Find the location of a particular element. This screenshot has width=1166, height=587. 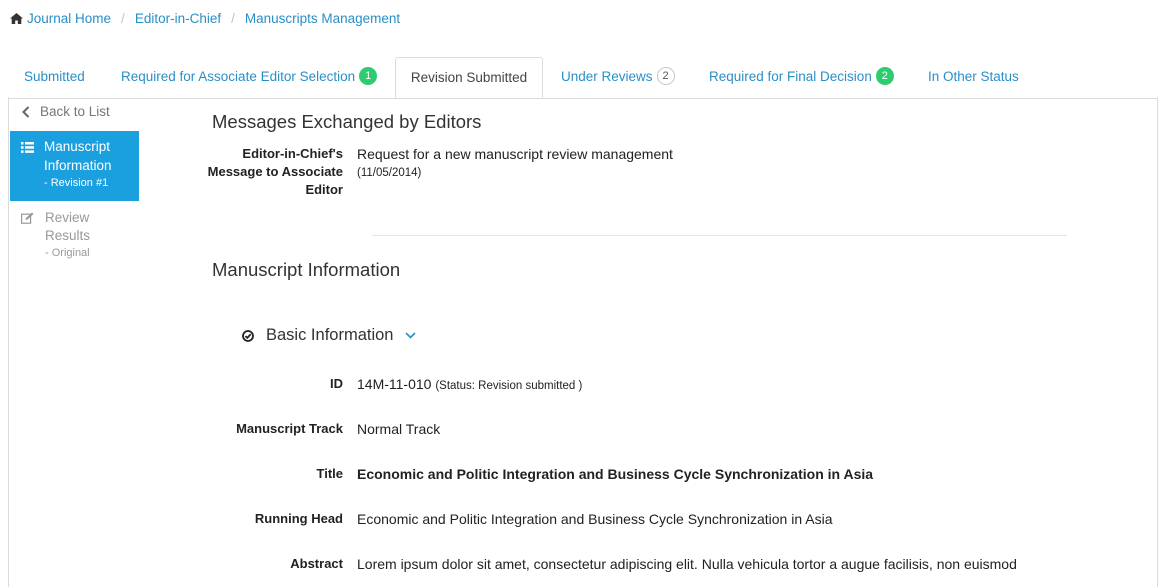

message-date: (11/05/2014) is located at coordinates (389, 173).